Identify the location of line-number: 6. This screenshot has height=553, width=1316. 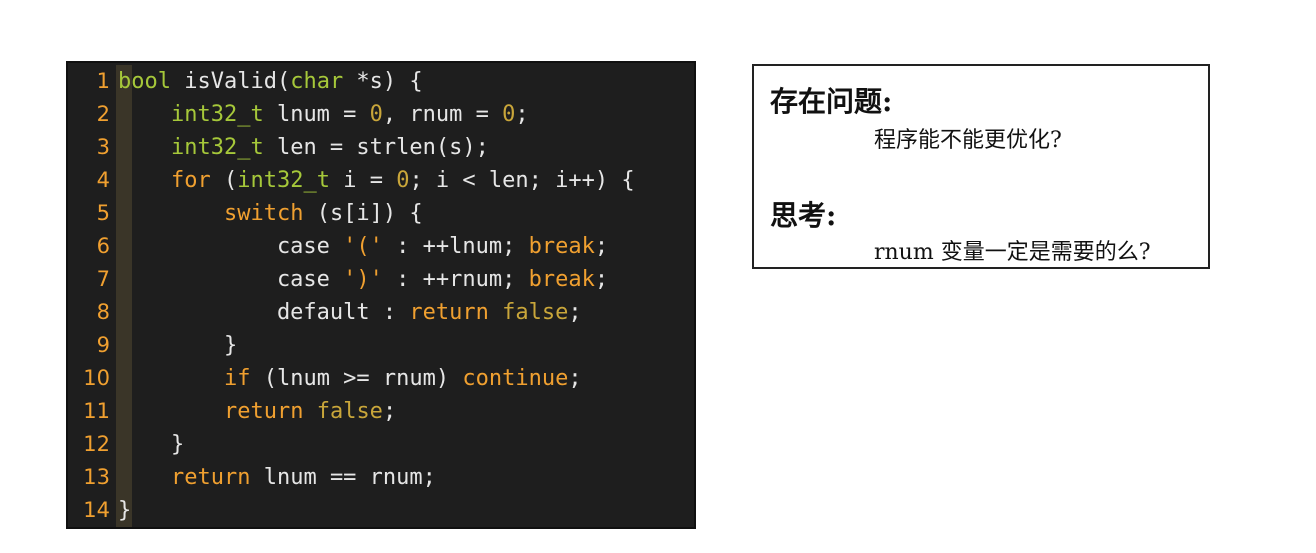
(103, 246).